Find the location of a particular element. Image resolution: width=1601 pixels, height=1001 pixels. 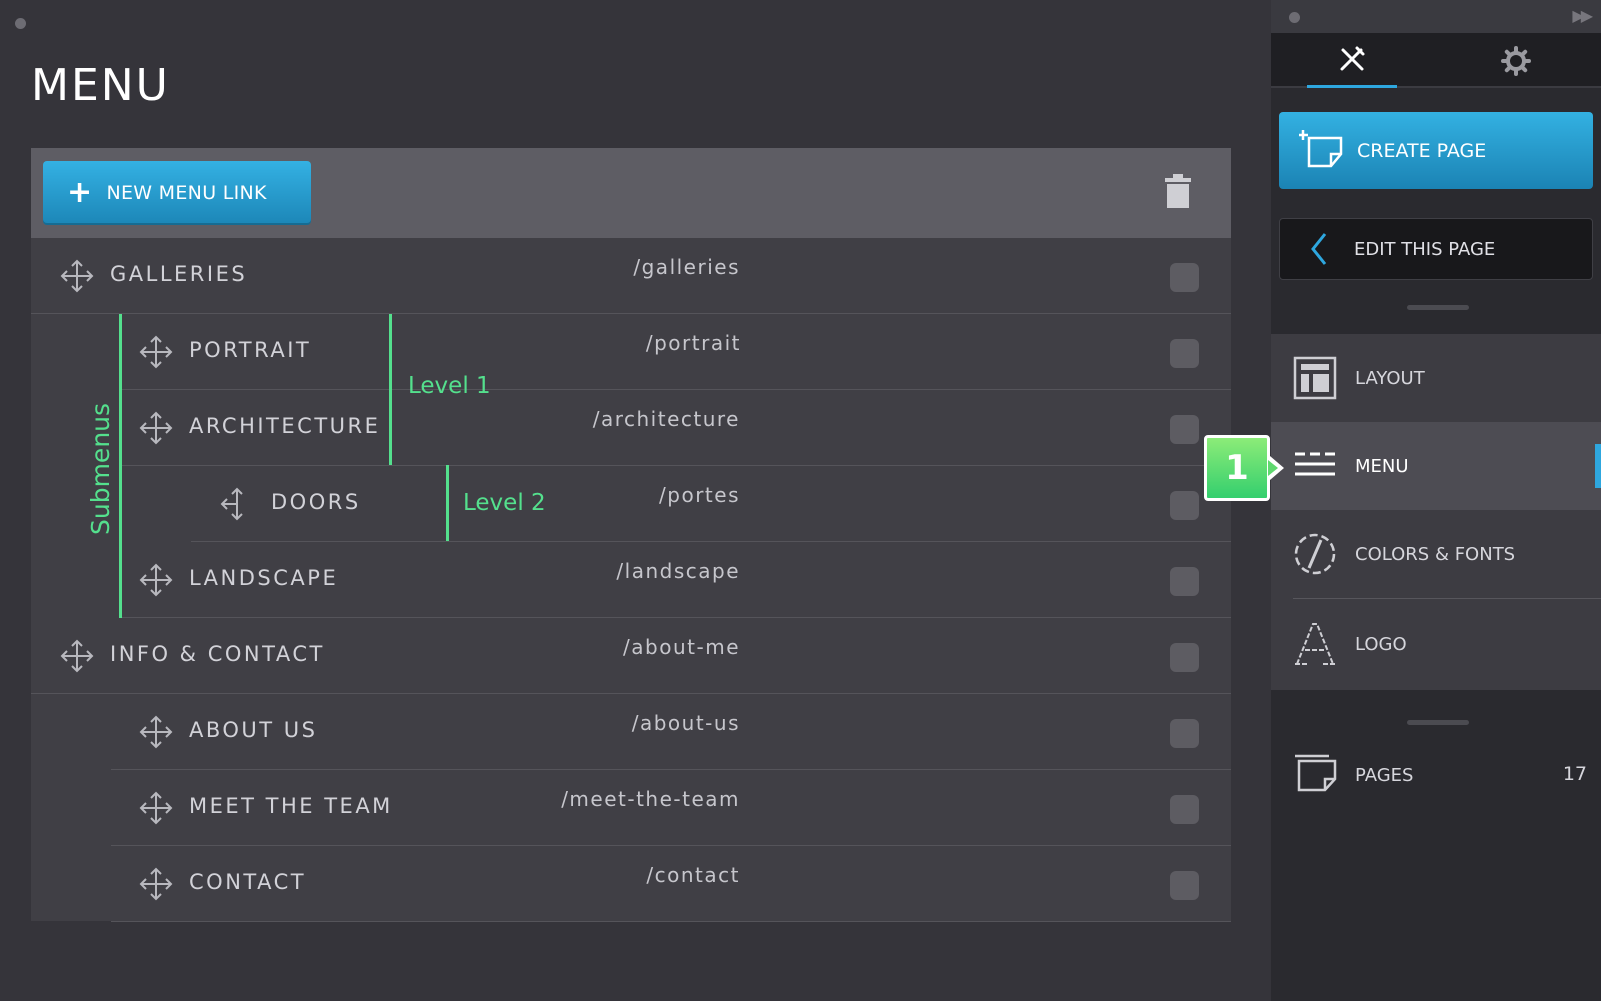

menu-row-label: DOORS is located at coordinates (316, 502).